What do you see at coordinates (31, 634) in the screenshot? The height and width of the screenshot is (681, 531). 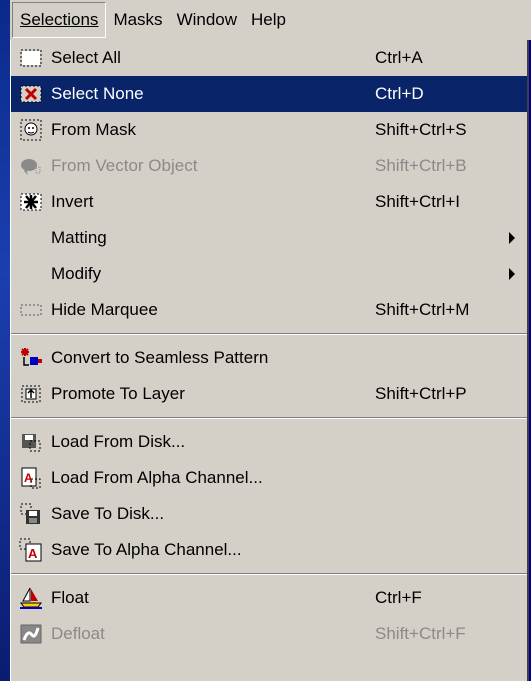 I see `defloat-icon` at bounding box center [31, 634].